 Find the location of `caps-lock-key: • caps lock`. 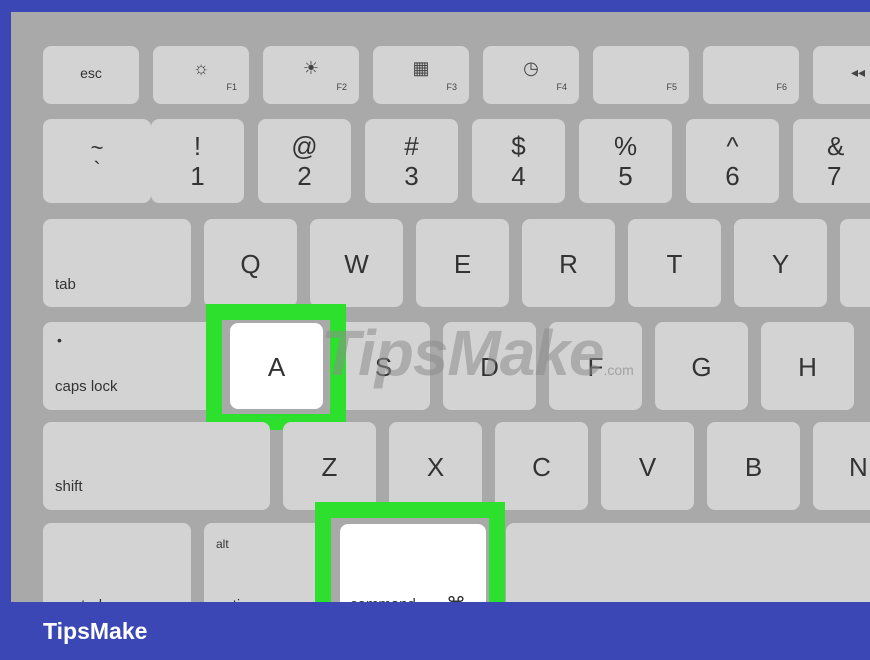

caps-lock-key: • caps lock is located at coordinates (130, 366).